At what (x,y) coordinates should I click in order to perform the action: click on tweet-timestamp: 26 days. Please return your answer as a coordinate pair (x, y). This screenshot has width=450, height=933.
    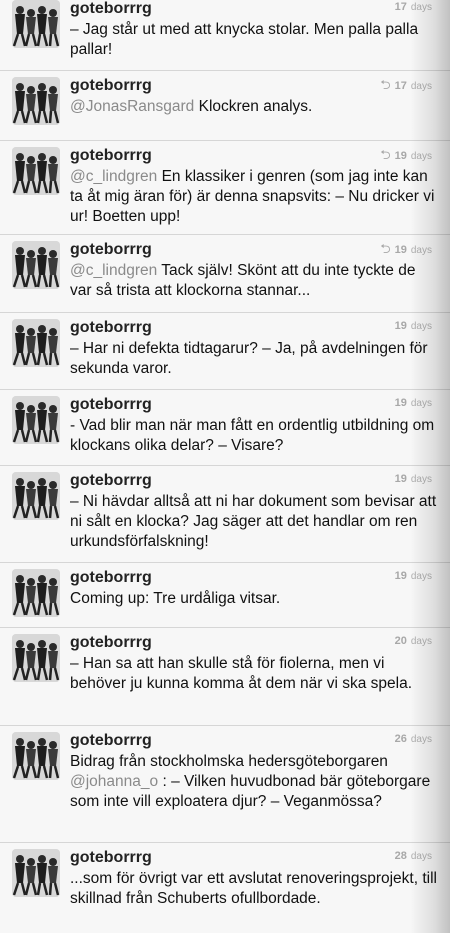
    Looking at the image, I should click on (413, 739).